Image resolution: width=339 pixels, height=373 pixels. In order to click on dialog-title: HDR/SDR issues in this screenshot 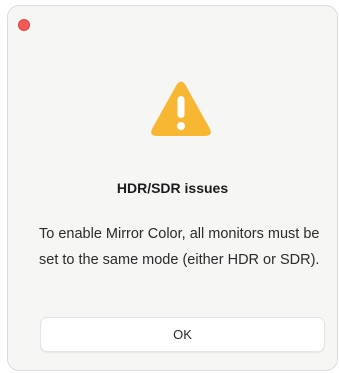, I will do `click(172, 188)`.